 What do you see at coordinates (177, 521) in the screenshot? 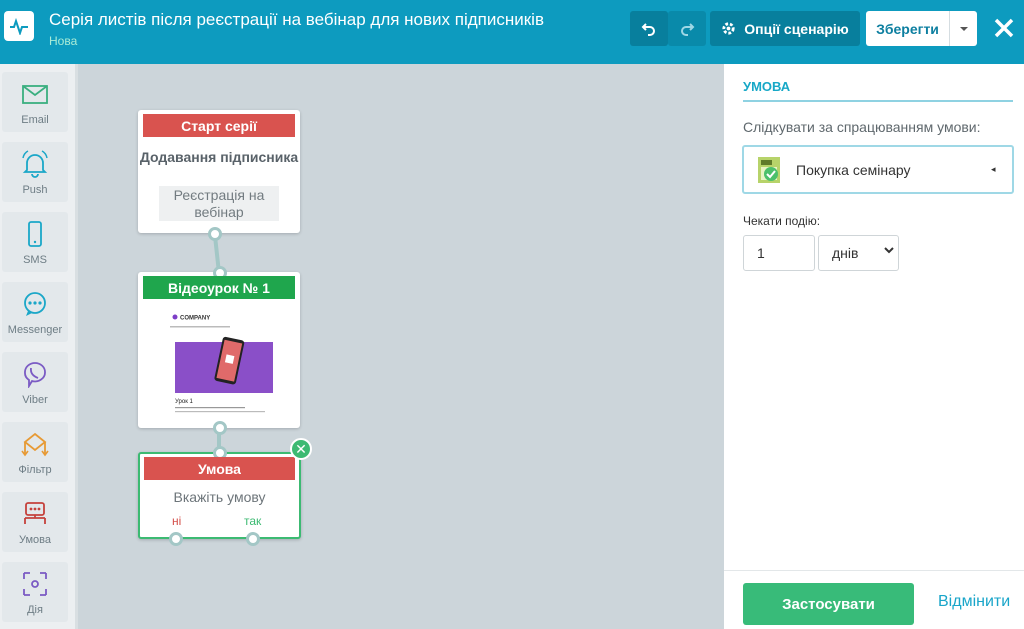
I see `condition-no-label: ні` at bounding box center [177, 521].